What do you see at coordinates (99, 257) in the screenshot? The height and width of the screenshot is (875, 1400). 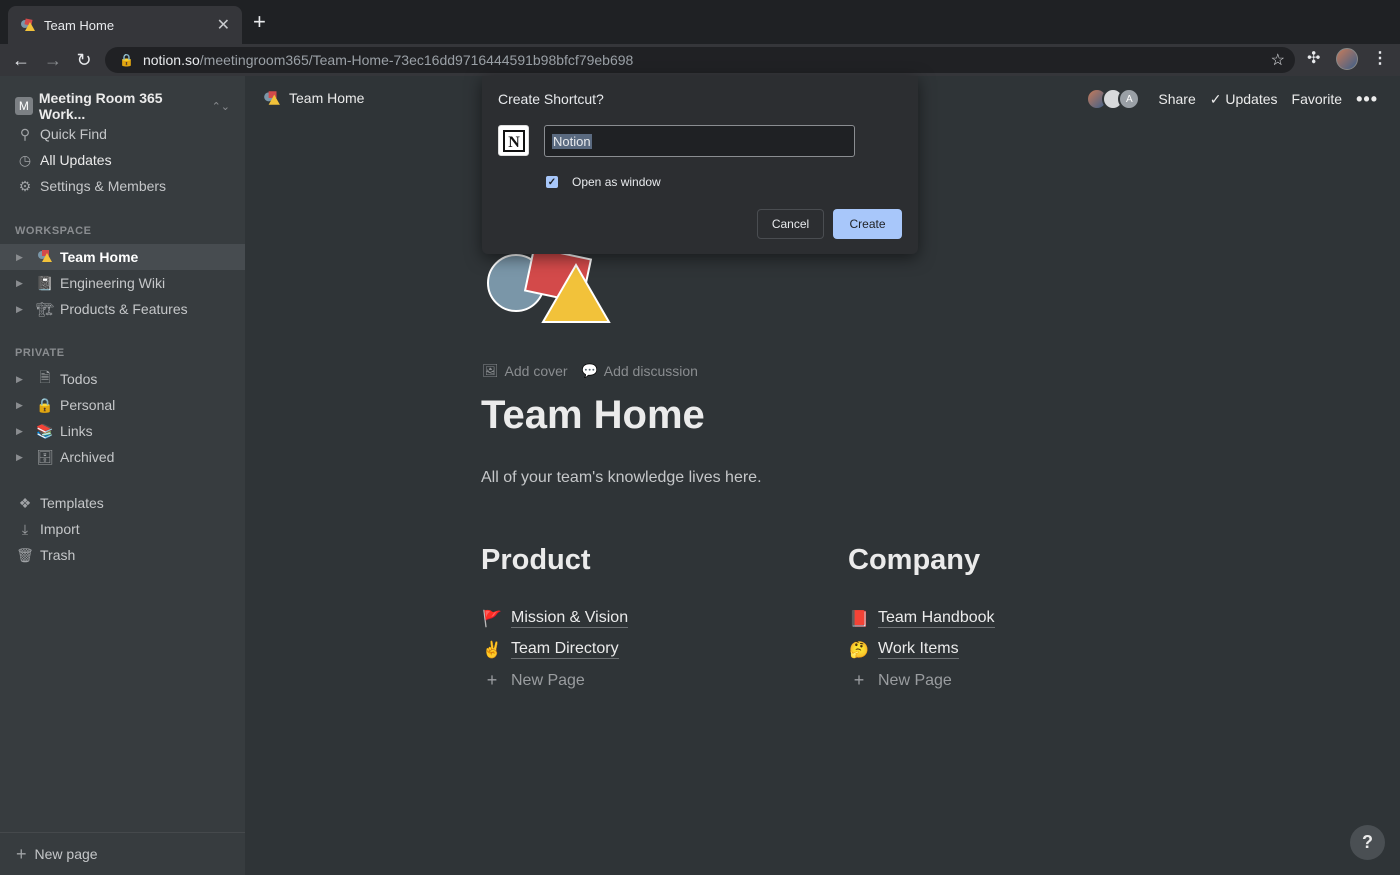 I see `sidebar-item-label: Team Home` at bounding box center [99, 257].